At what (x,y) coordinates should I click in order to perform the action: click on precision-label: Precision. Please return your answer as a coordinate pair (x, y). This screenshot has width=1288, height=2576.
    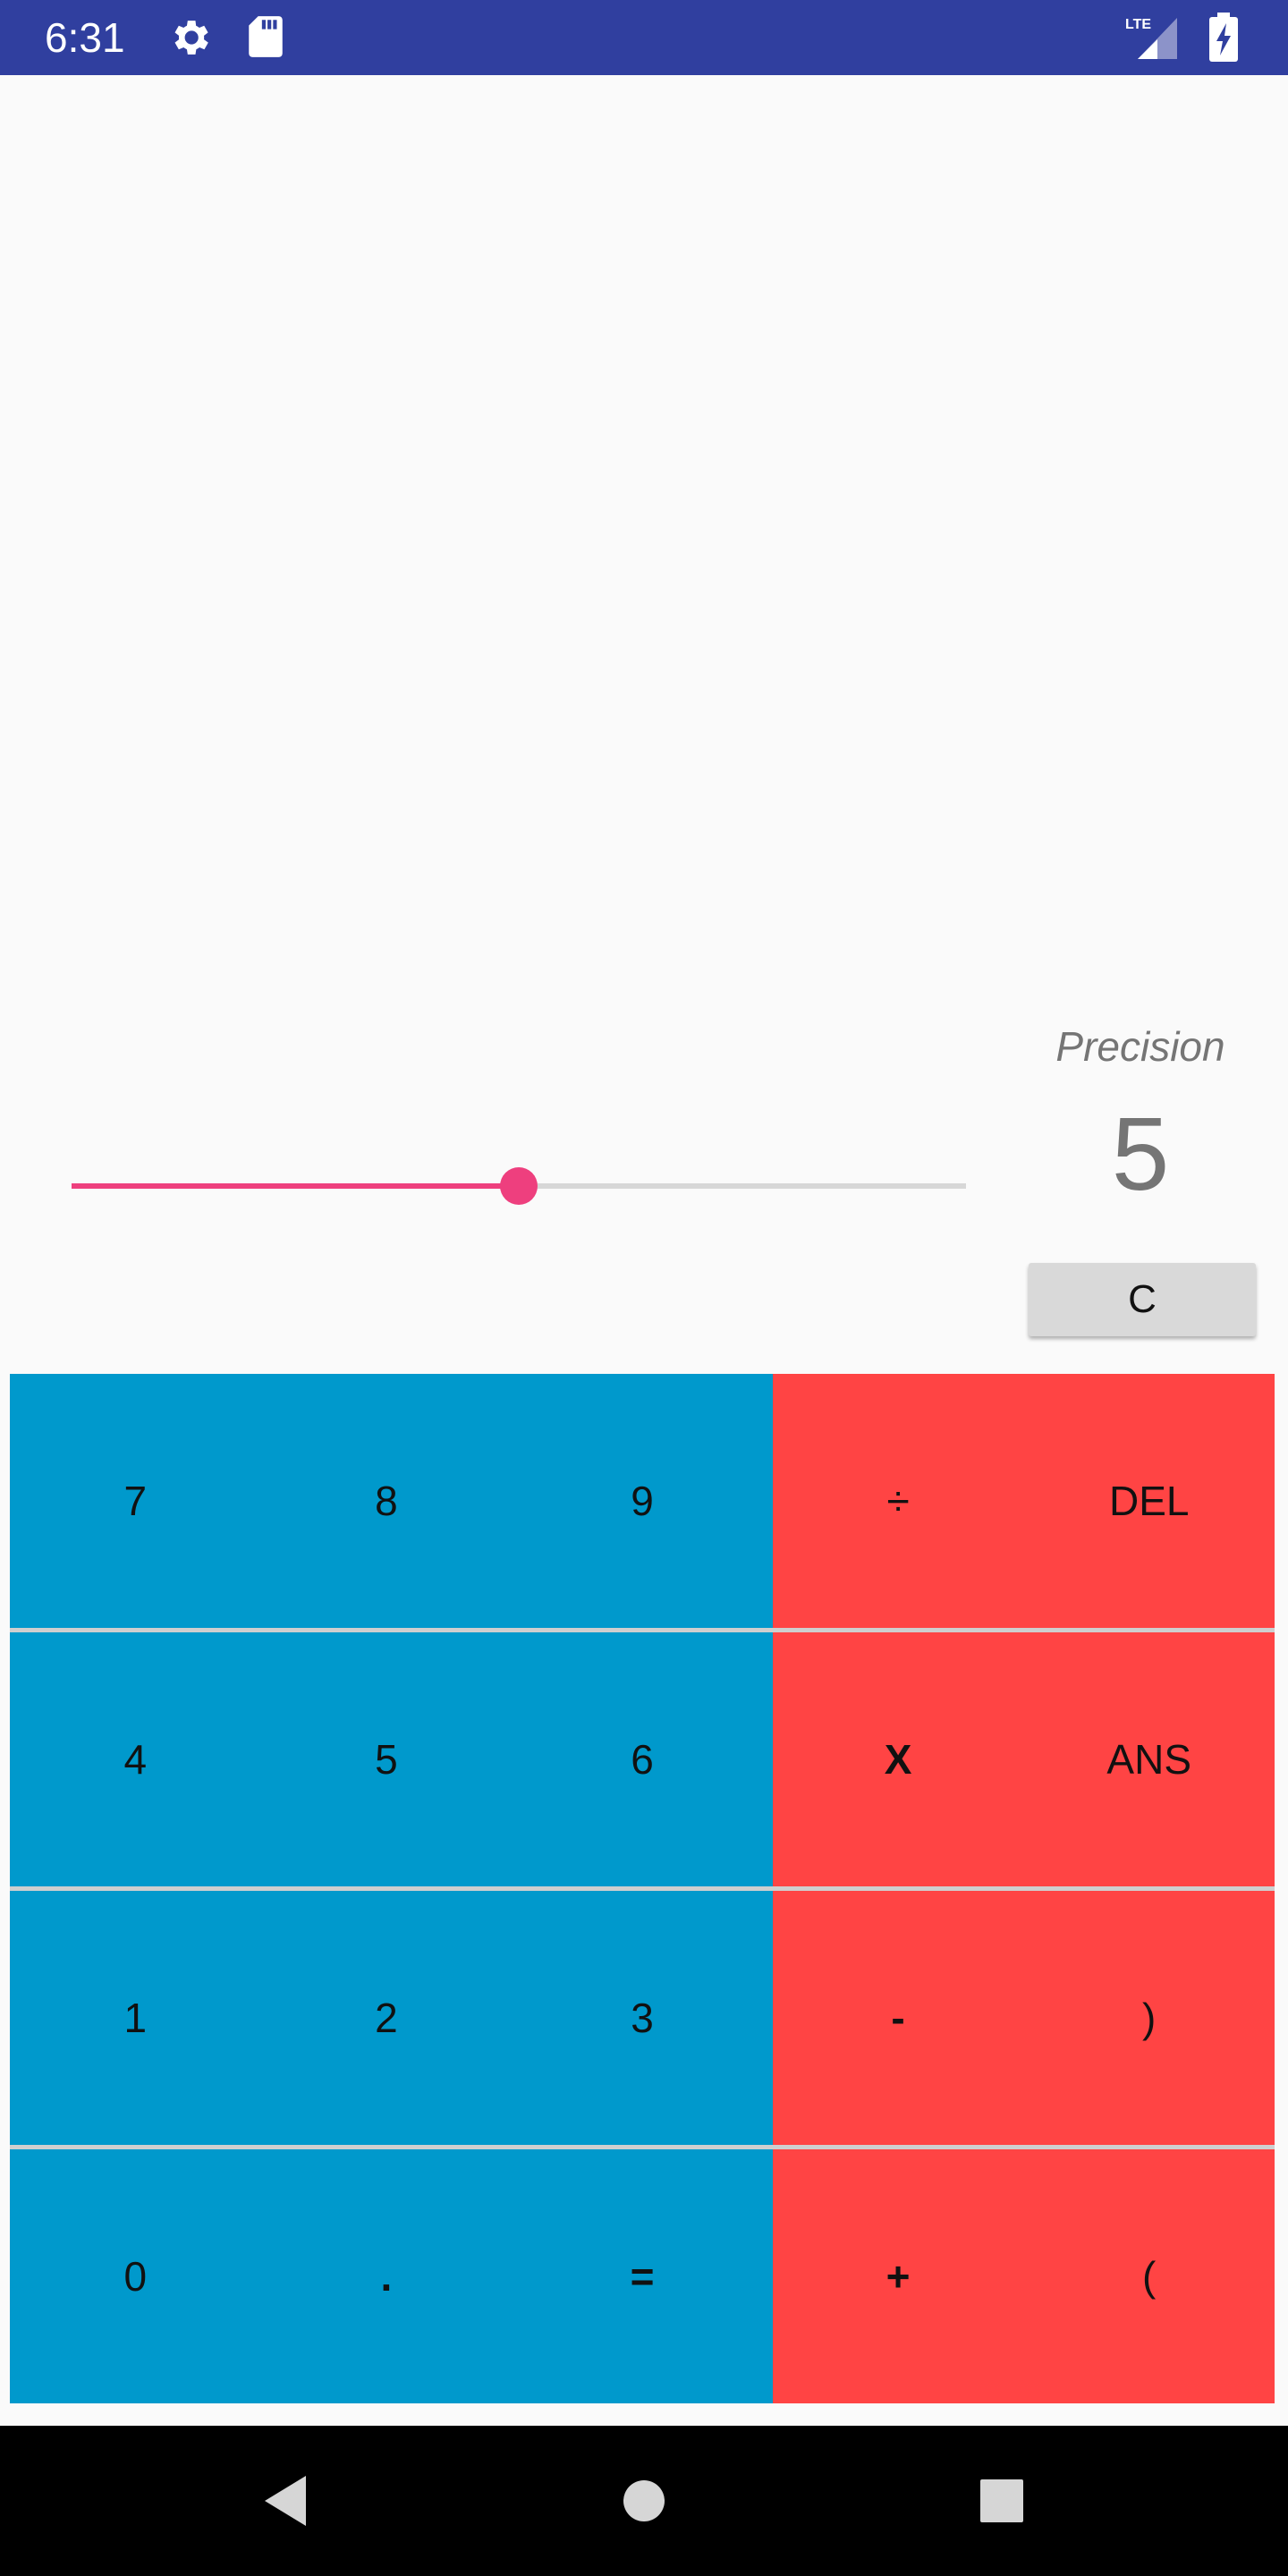
    Looking at the image, I should click on (1140, 1046).